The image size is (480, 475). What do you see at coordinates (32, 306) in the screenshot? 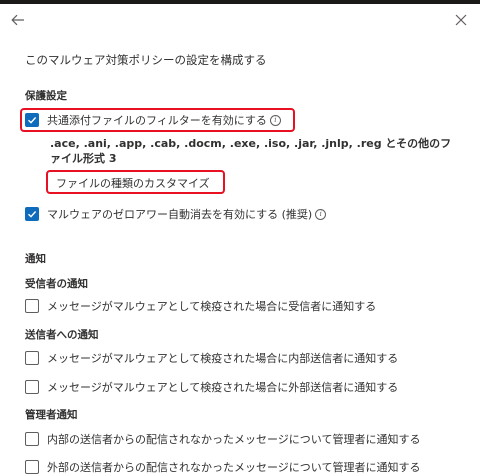
I see `recipient-notify-checkbox` at bounding box center [32, 306].